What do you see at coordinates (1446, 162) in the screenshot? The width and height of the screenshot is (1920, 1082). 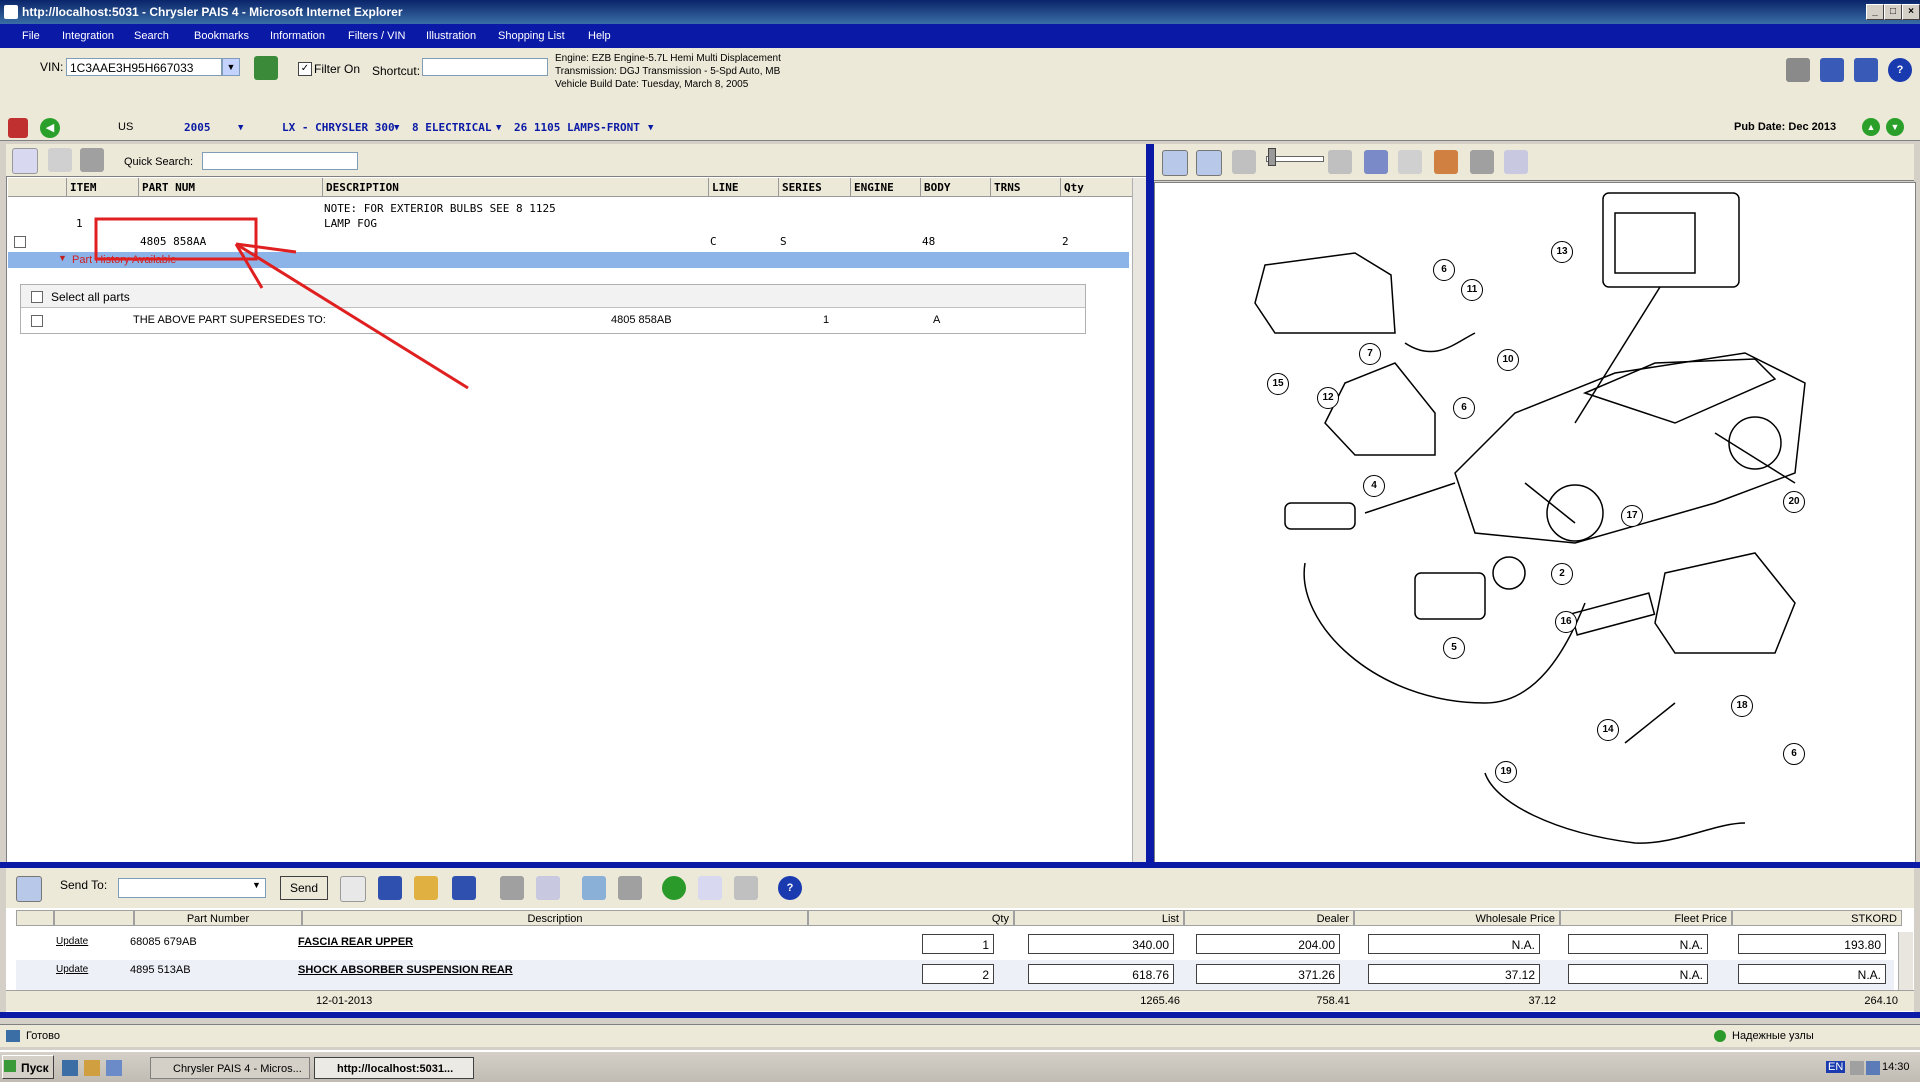 I see `clear-icon` at bounding box center [1446, 162].